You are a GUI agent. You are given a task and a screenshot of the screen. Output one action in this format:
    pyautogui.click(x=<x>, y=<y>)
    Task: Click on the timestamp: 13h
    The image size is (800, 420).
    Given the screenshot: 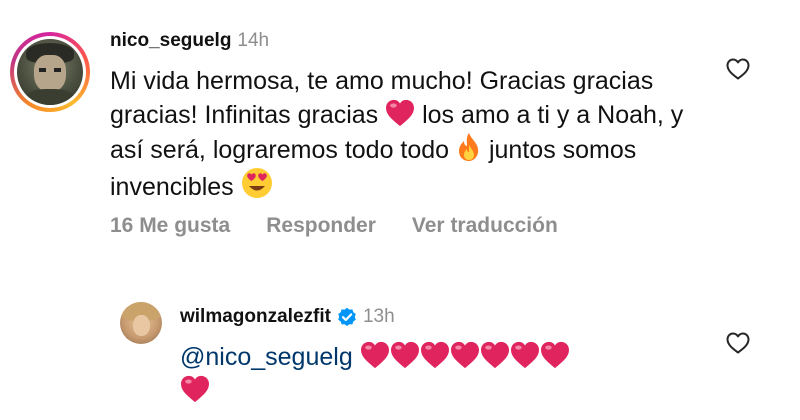 What is the action you would take?
    pyautogui.click(x=379, y=317)
    